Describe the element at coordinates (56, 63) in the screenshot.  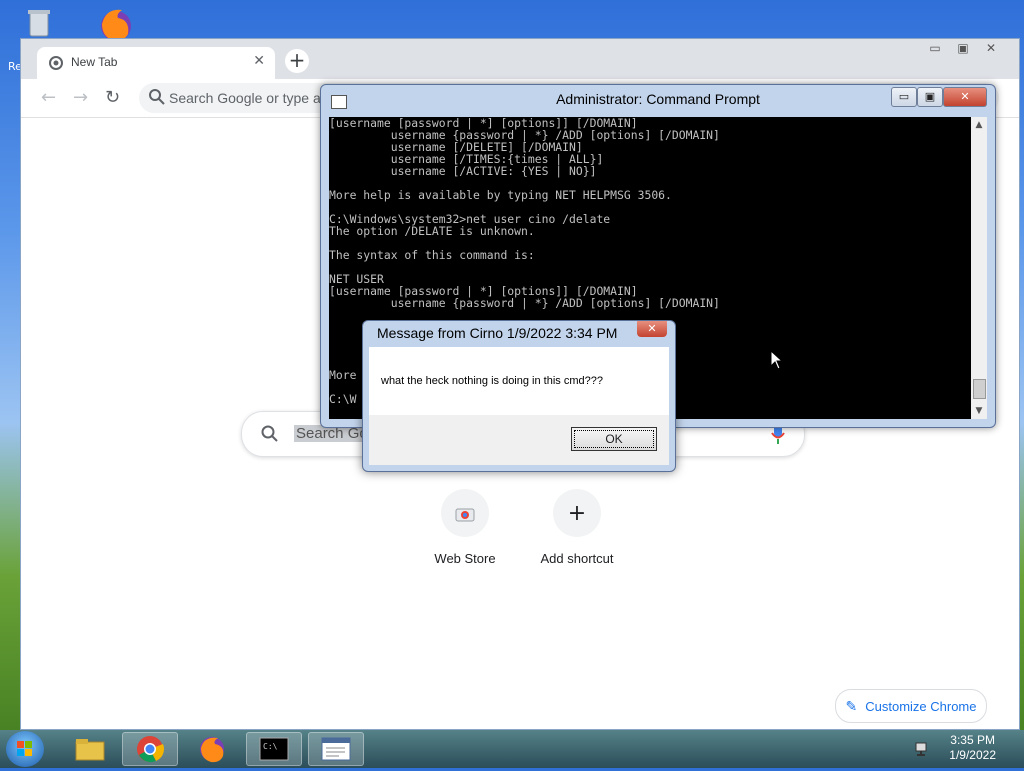
I see `chrome-tab-favicon-icon` at that location.